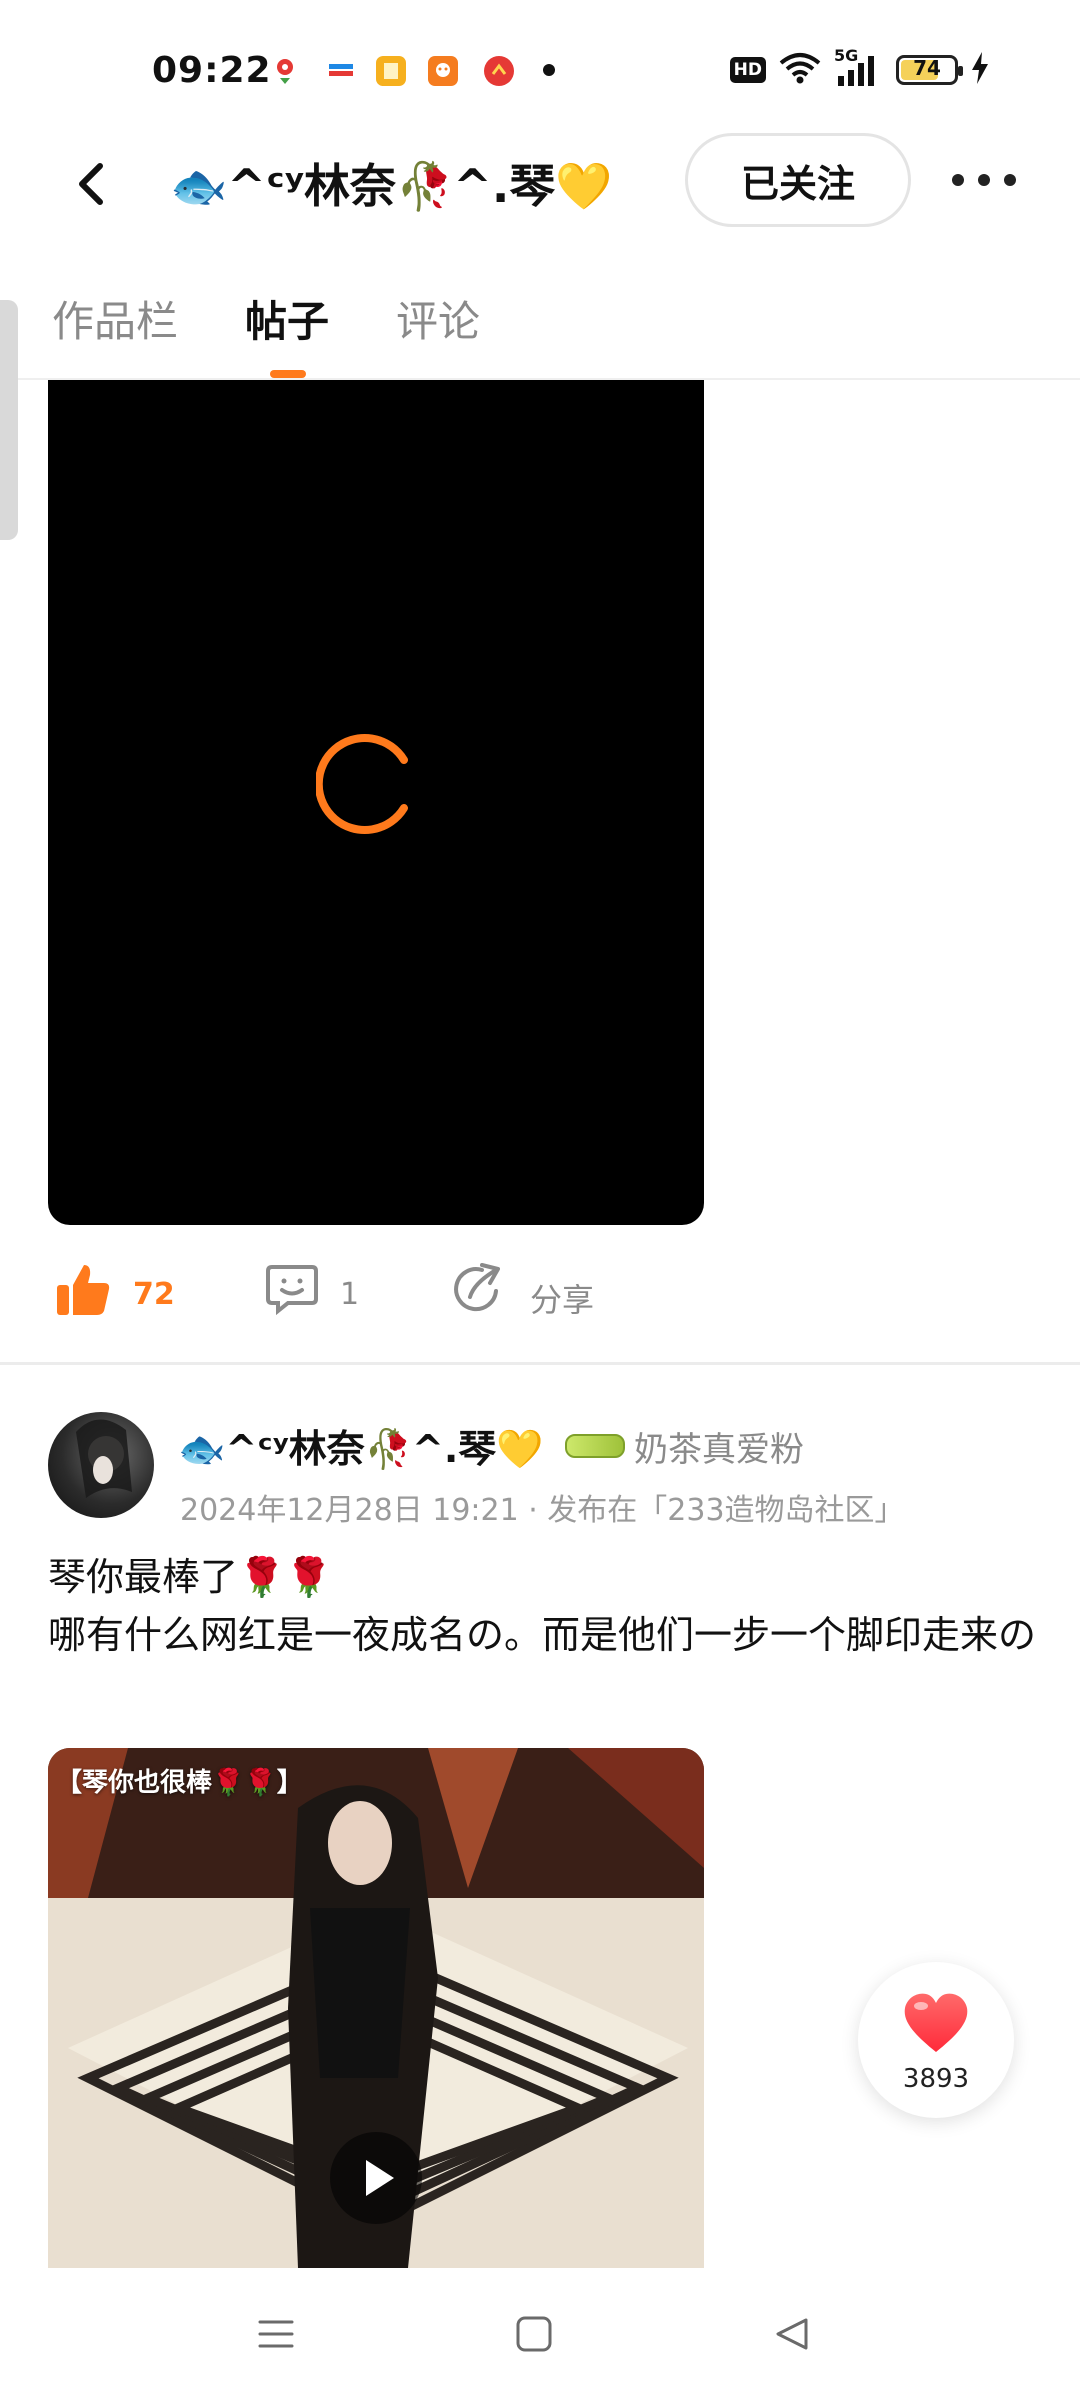 The image size is (1080, 2400). I want to click on post-divider, so click(540, 1363).